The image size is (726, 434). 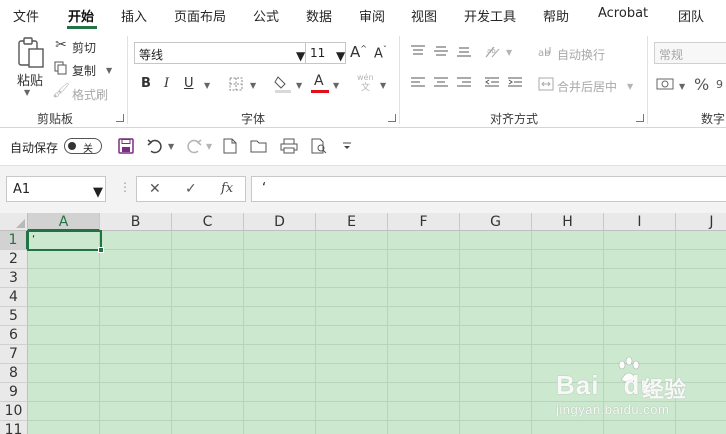 I want to click on customize-toolbar-icon, so click(x=347, y=146).